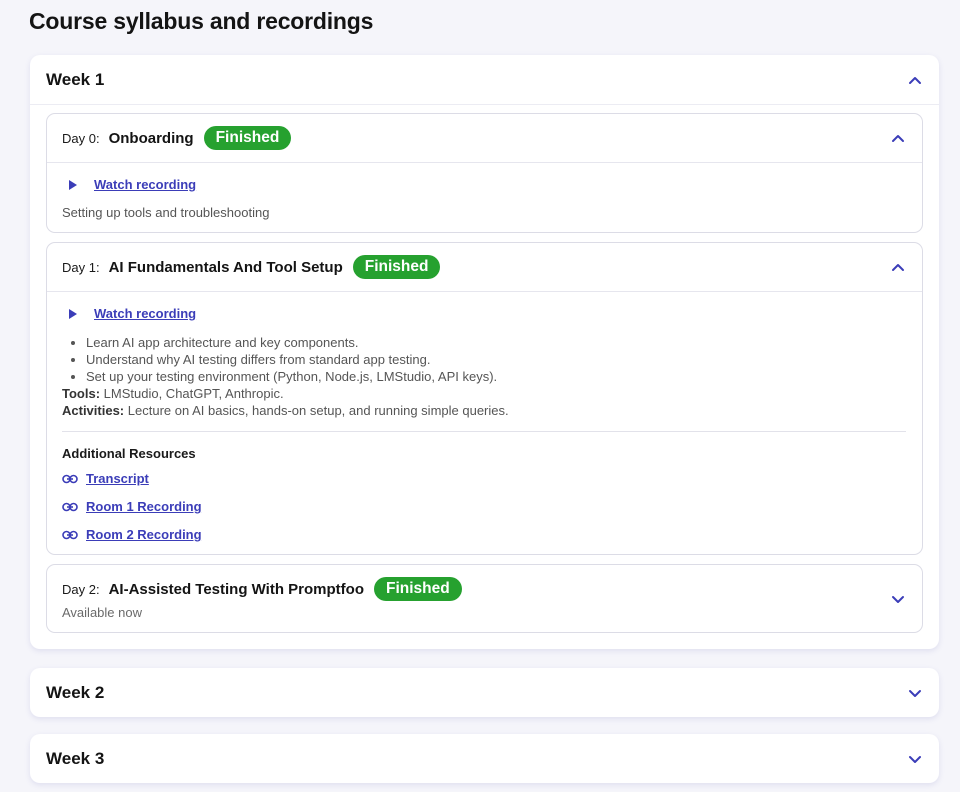 The height and width of the screenshot is (792, 960). I want to click on availability-text: Available now, so click(102, 612).